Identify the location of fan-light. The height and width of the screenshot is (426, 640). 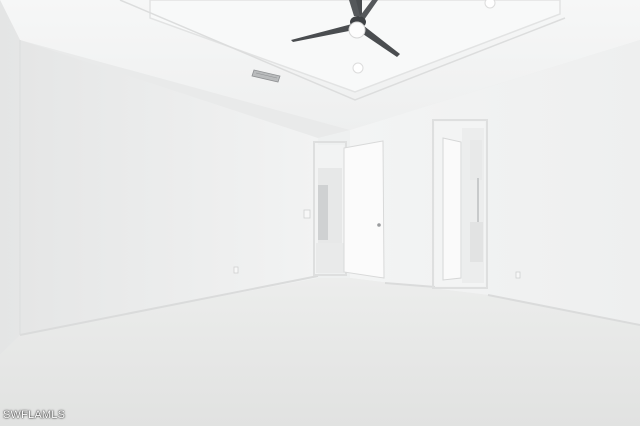
(357, 30).